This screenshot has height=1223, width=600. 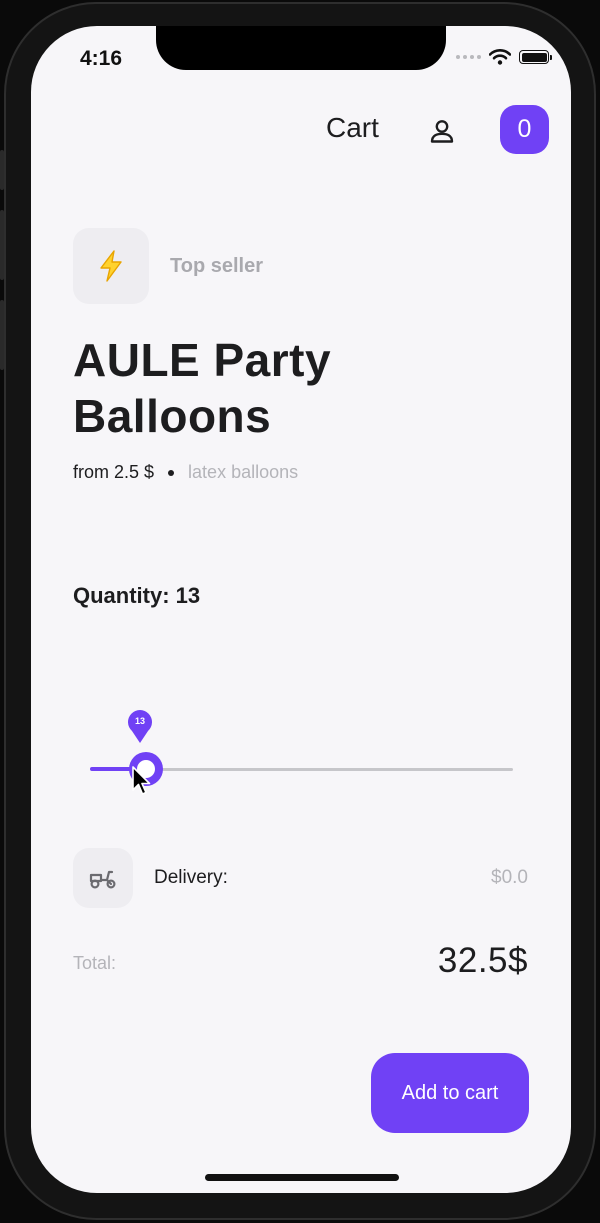 What do you see at coordinates (243, 472) in the screenshot?
I see `product-category: latex balloons` at bounding box center [243, 472].